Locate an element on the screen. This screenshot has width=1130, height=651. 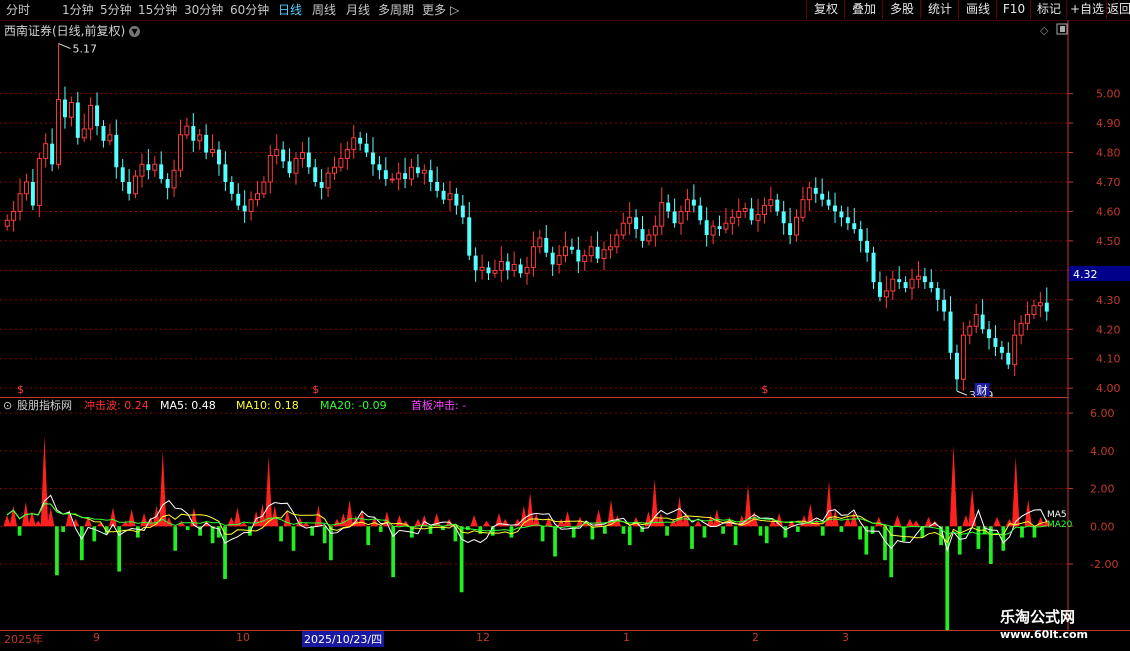
legend-label: 首板冲击: is located at coordinates (435, 405).